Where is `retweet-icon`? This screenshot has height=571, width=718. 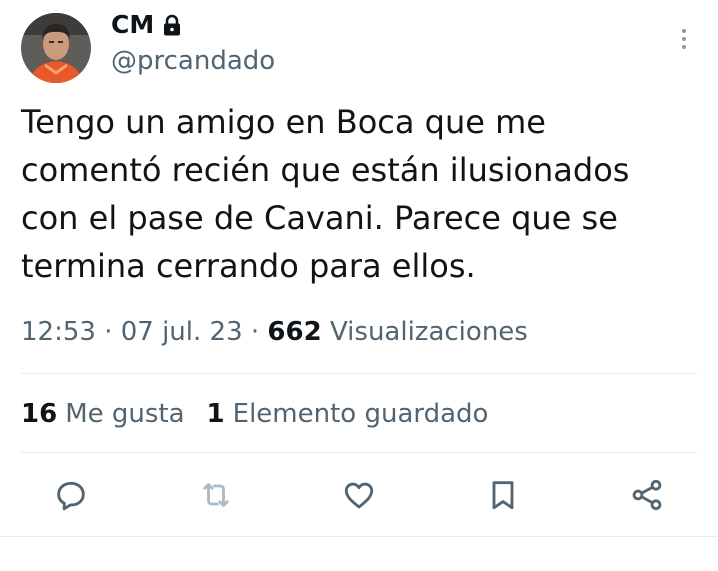 retweet-icon is located at coordinates (216, 495).